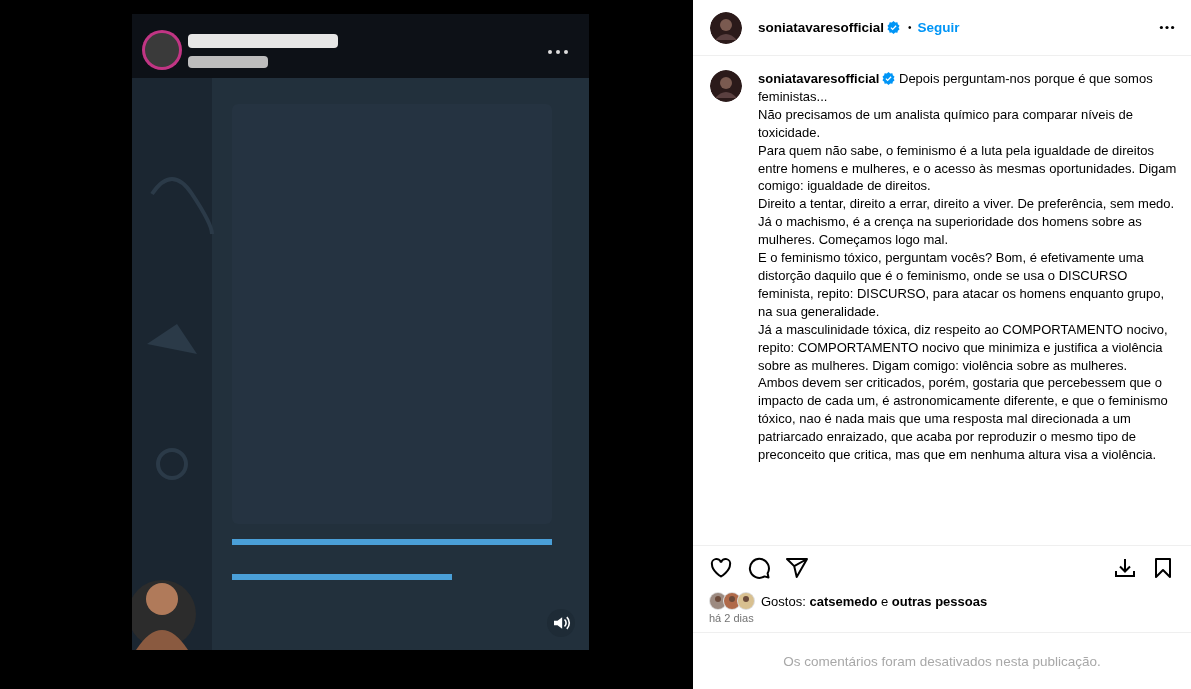 This screenshot has height=689, width=1191. What do you see at coordinates (963, 347) in the screenshot?
I see `caption-paragraph: Já a masculinidade tóxica, diz respeito ao COMPORTAMENTO nocivo, repito: COMPORTAMENTO nocivo que minimiza e justifica a violência sobre as mulheres. Digam comigo: violência sobre as mulheres.` at bounding box center [963, 347].